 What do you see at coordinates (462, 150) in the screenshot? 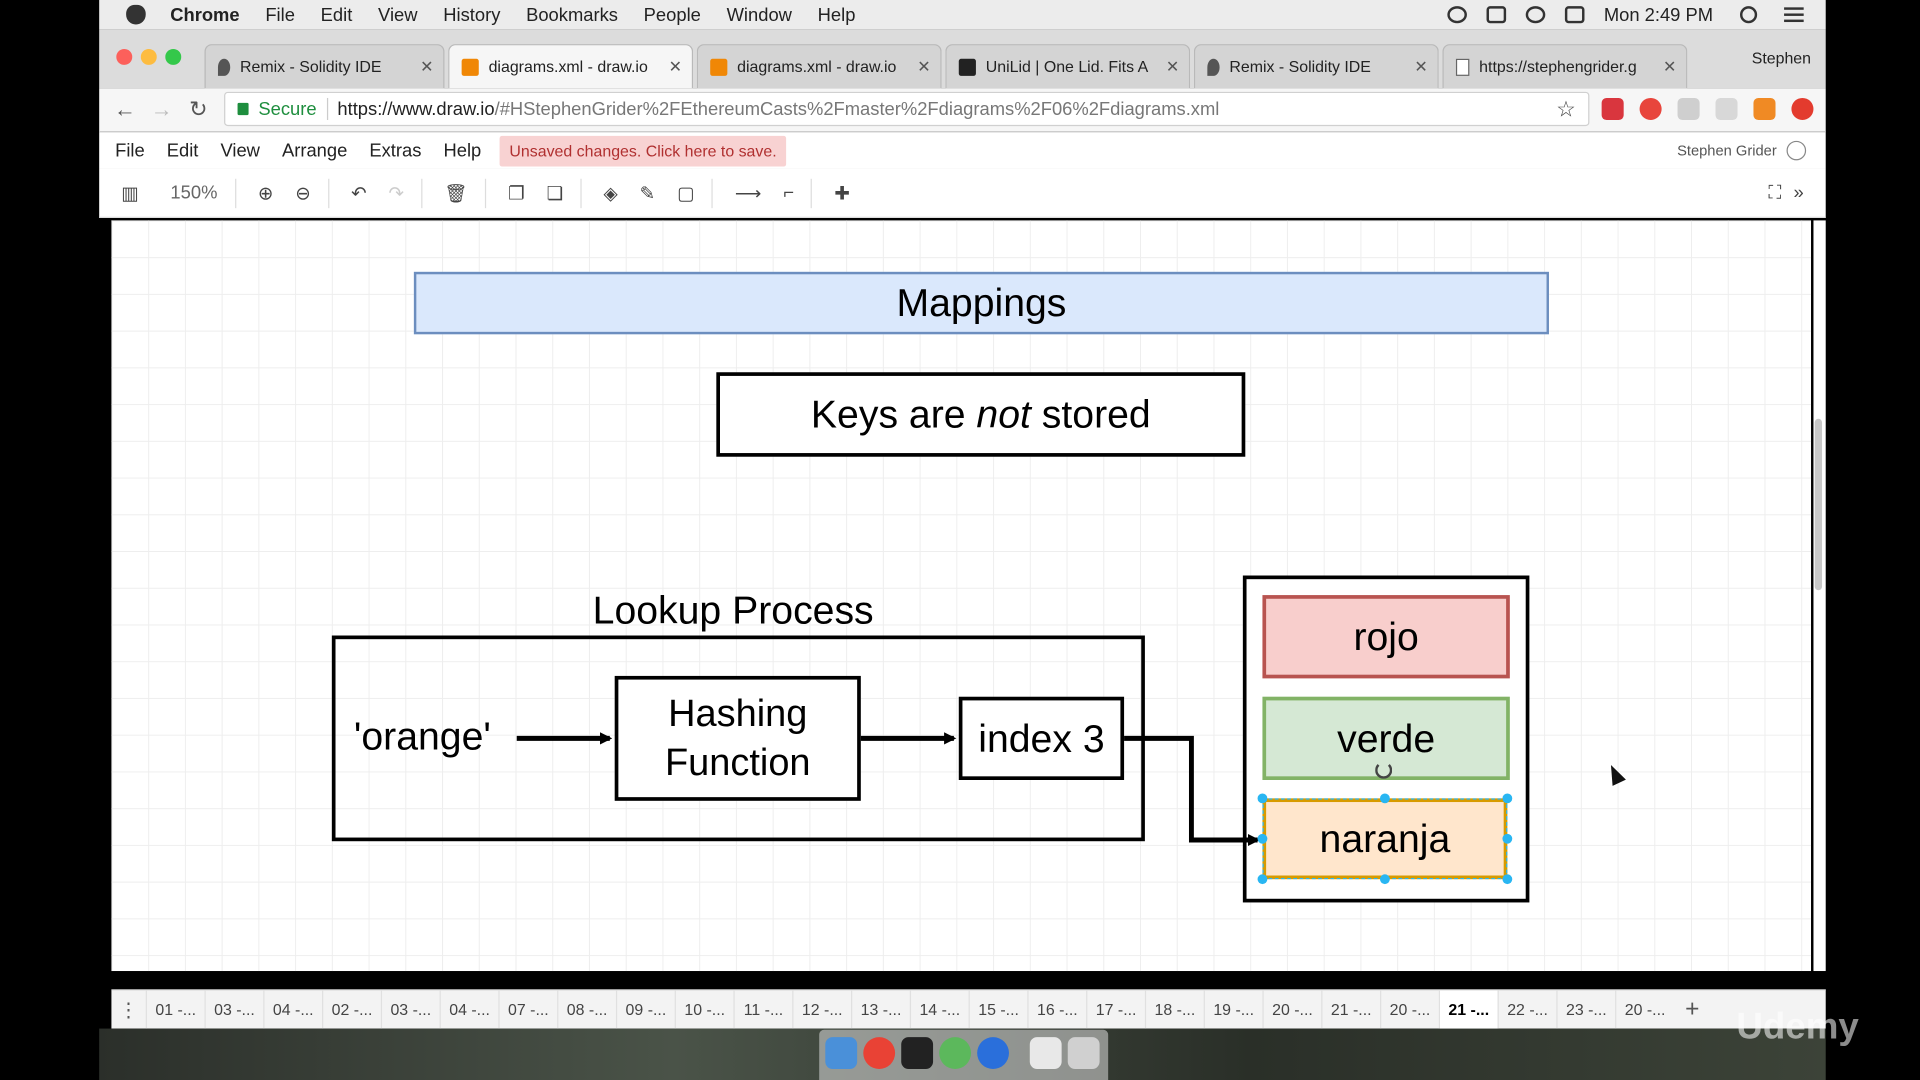
I see `drawio-menu-help: Help` at bounding box center [462, 150].